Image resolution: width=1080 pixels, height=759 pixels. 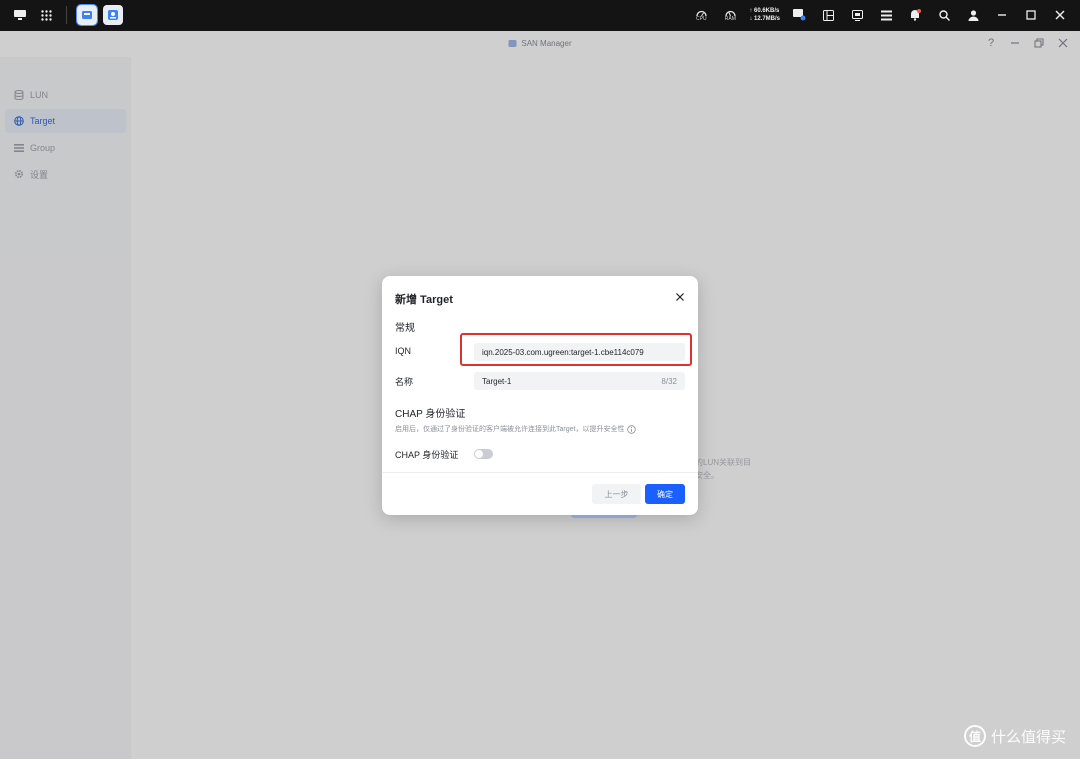 I want to click on dialog-divider, so click(x=540, y=472).